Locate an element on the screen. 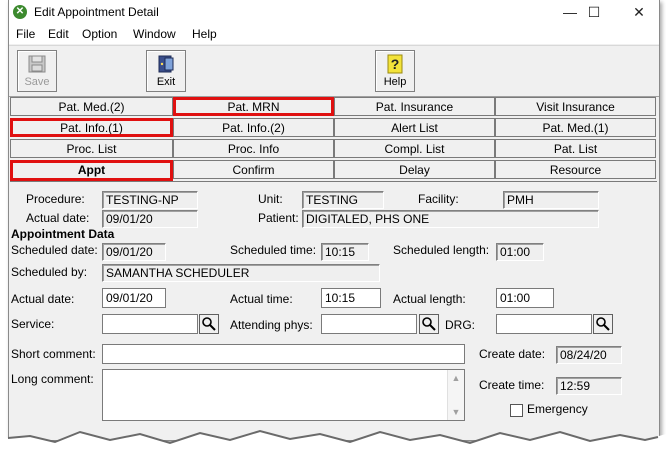  menu-help: Help is located at coordinates (204, 34).